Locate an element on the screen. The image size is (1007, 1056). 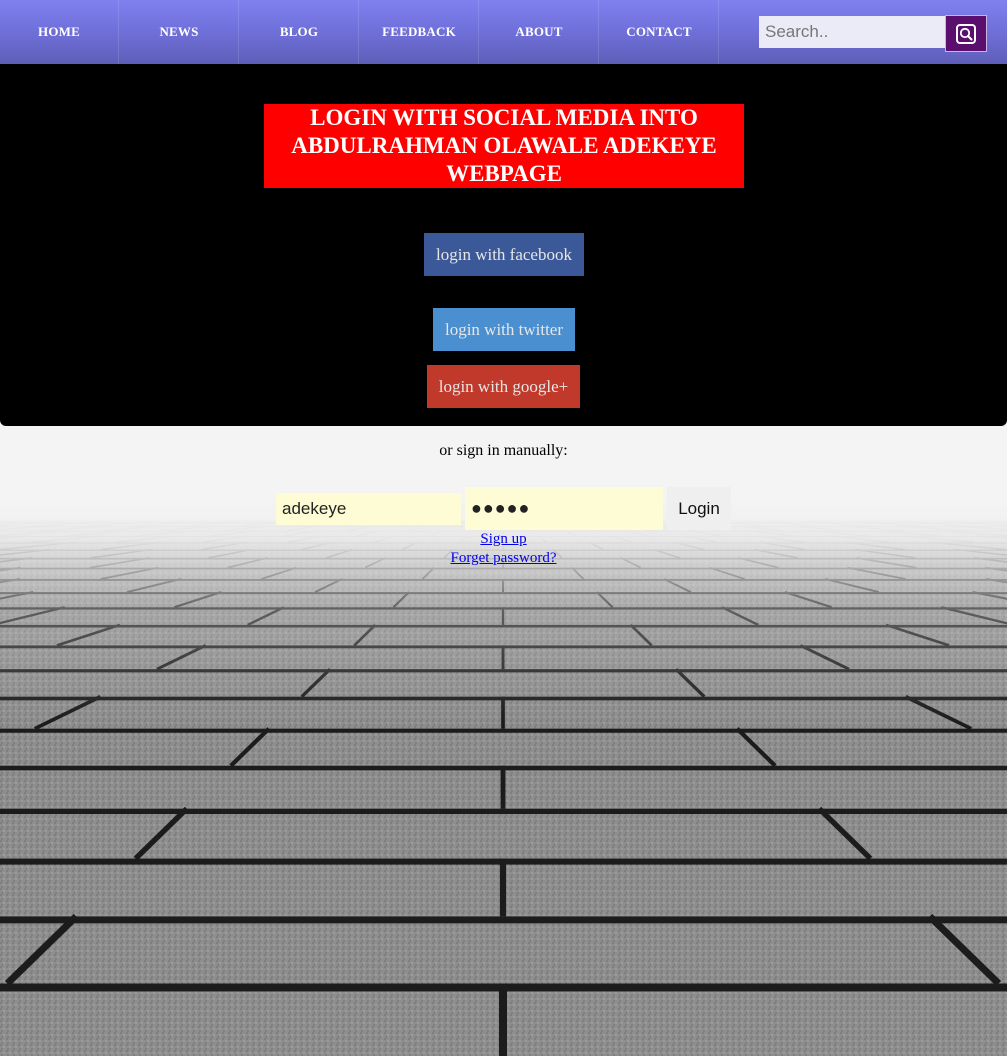
login-button: Login is located at coordinates (699, 508).